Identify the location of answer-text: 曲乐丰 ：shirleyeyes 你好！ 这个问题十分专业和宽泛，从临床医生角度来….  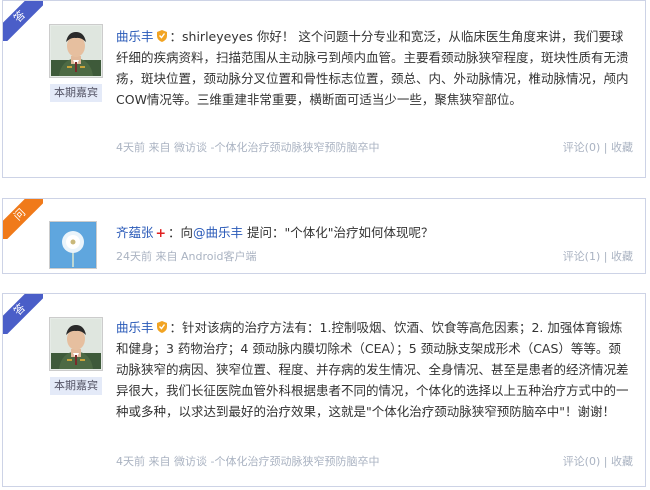
(372, 68).